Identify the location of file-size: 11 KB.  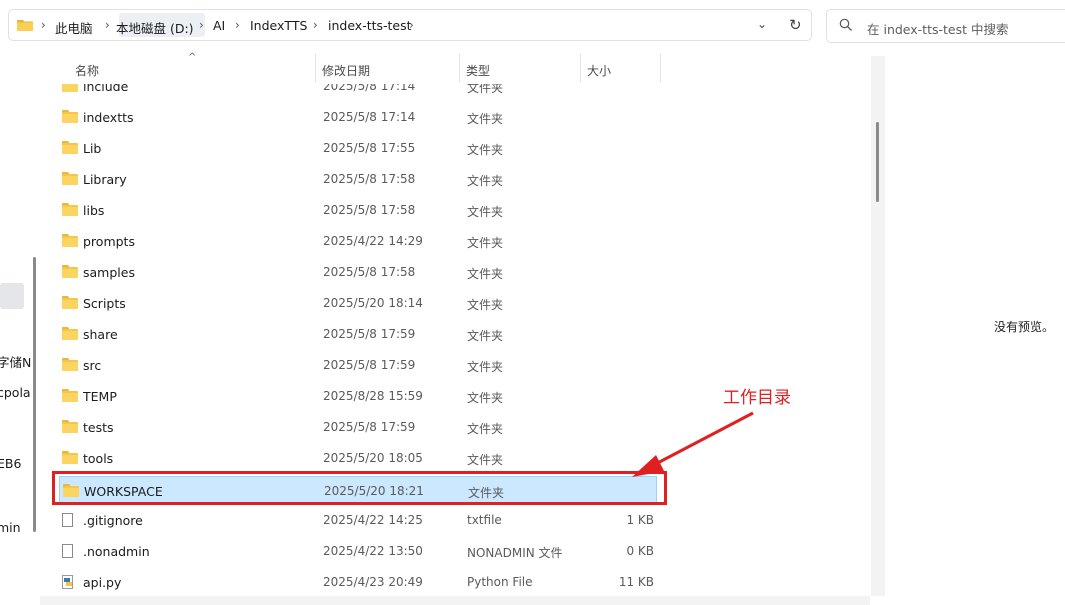
(636, 582).